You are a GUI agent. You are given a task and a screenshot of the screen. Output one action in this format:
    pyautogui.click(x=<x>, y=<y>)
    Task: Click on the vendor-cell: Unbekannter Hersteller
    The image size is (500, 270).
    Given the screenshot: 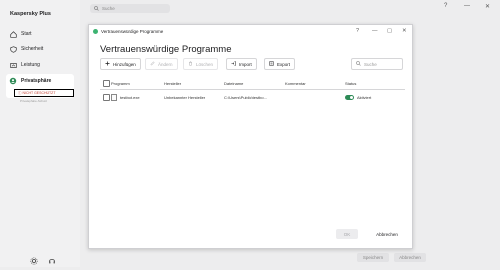 What is the action you would take?
    pyautogui.click(x=185, y=97)
    